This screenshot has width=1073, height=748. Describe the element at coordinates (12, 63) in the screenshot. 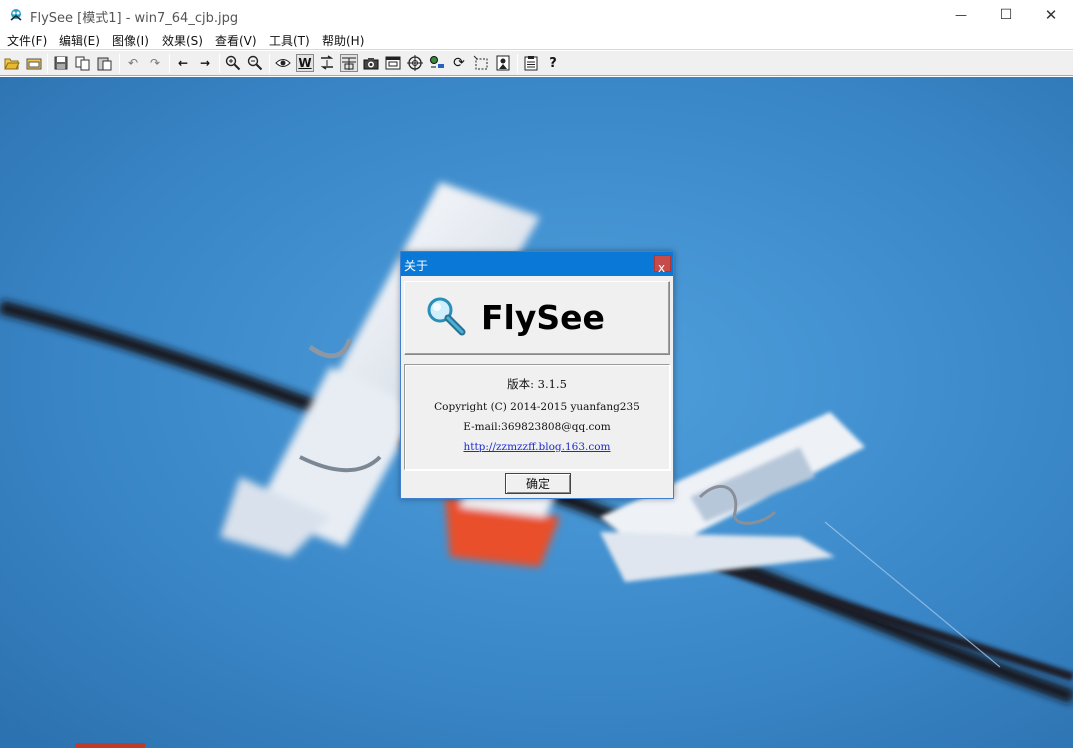

I see `open-folder-icon` at that location.